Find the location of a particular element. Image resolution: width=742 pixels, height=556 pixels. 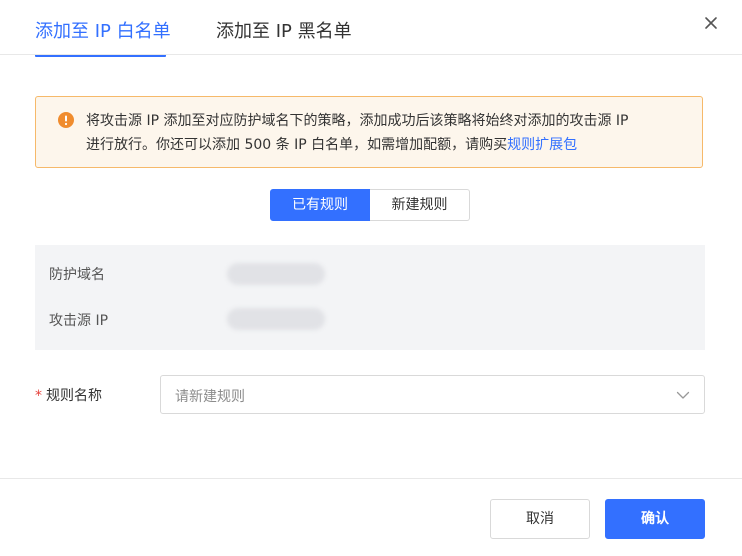

alert-line-2: 进行放行。你还可以添加 500 条 IP 白名单，如需增加配额，请购买规则扩展包 is located at coordinates (386, 145).